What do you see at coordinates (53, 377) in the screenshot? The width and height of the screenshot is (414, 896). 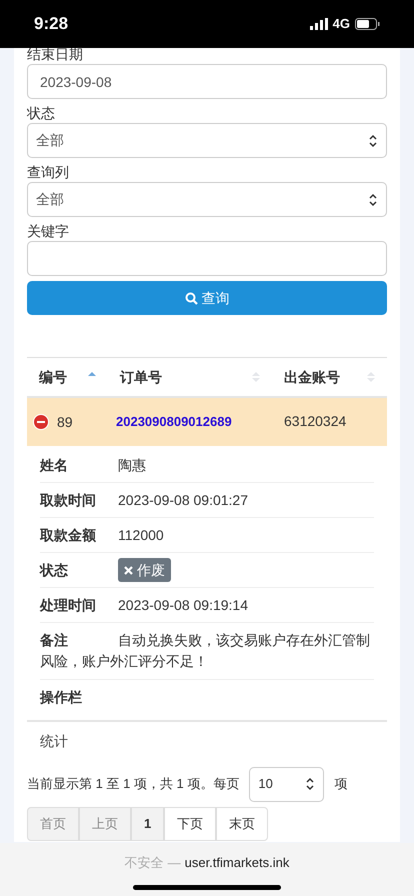 I see `column-header: 编号` at bounding box center [53, 377].